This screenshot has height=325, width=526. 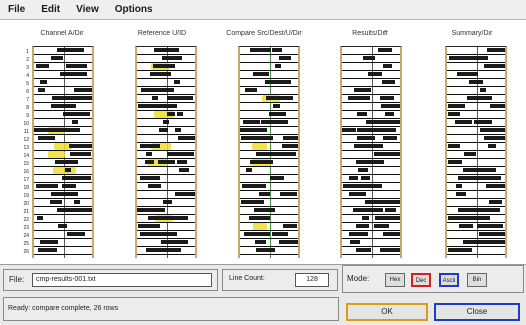 What do you see at coordinates (26, 212) in the screenshot?
I see `row-number: 21` at bounding box center [26, 212].